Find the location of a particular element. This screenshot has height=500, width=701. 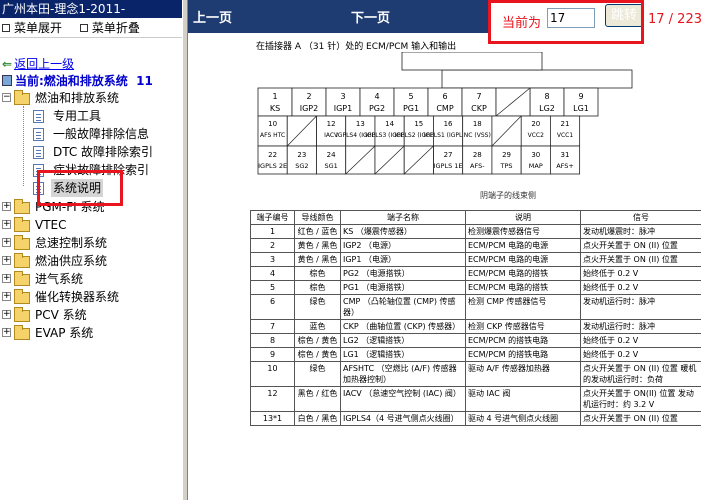

cell-description: ECM/PCM 电路的电源 is located at coordinates (523, 245).